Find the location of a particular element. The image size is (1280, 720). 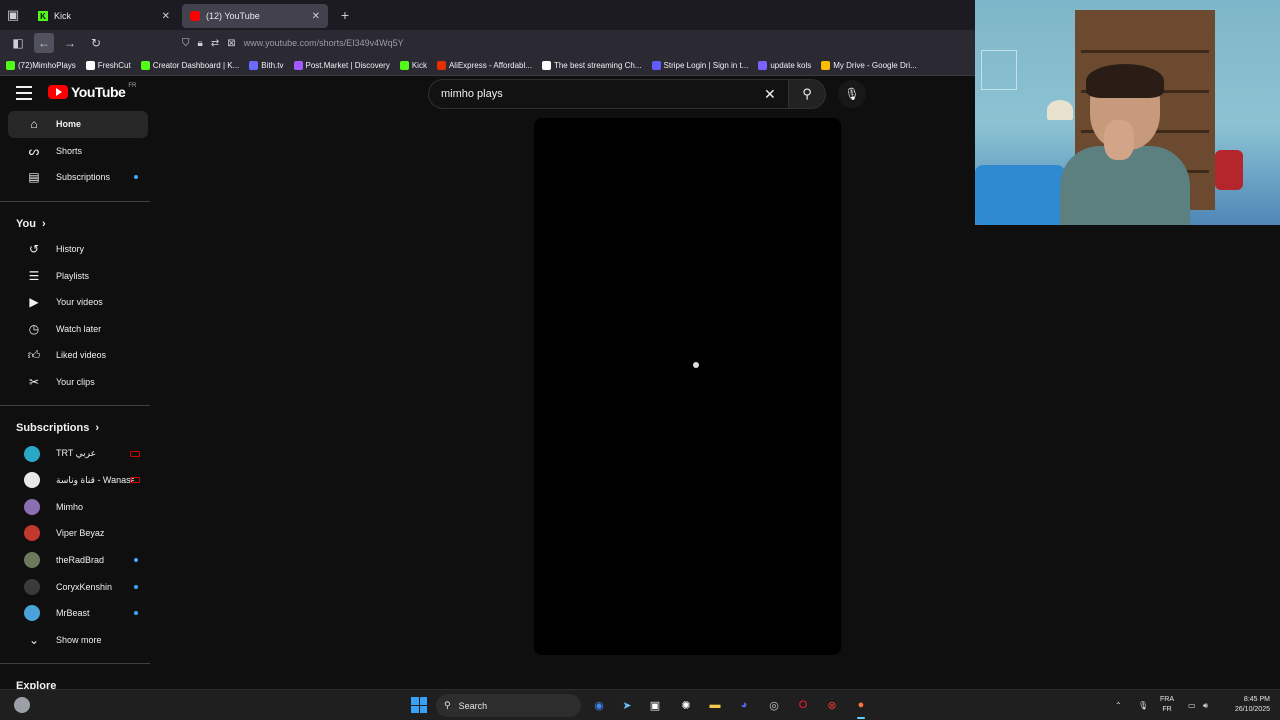

liked-videos-icon: 👍︎ is located at coordinates (34, 354).